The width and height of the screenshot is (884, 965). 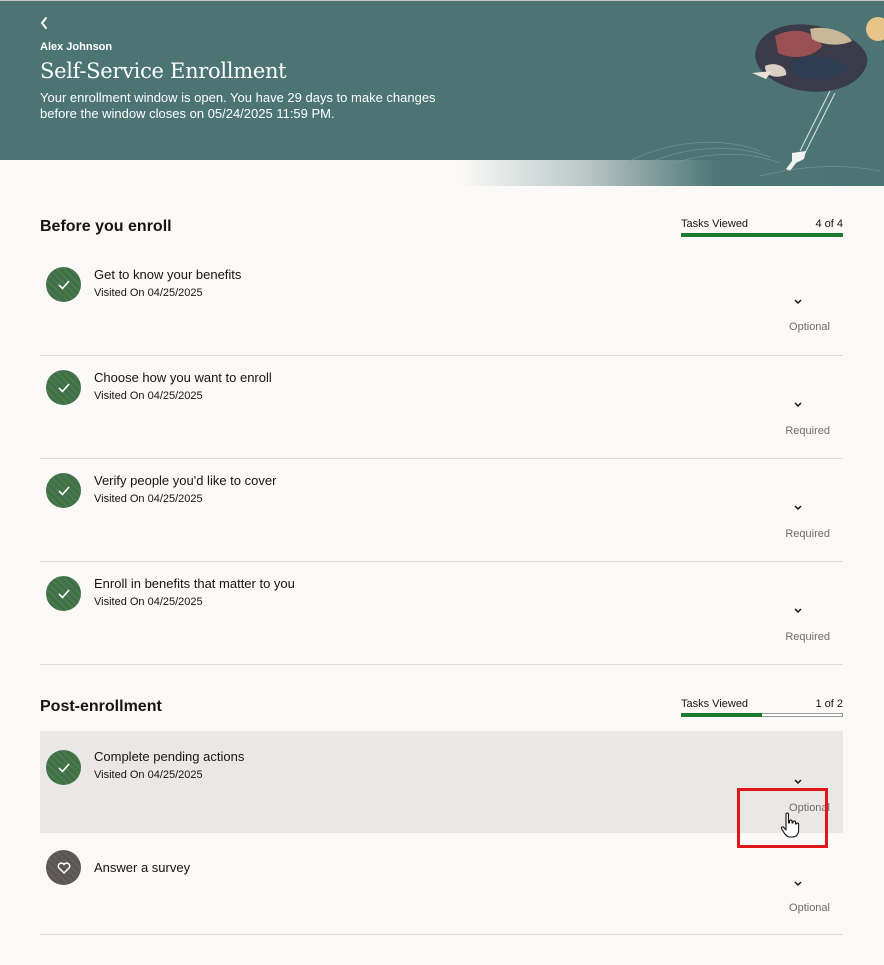 I want to click on task-answer-survey: Answer a survey Optional, so click(x=441, y=884).